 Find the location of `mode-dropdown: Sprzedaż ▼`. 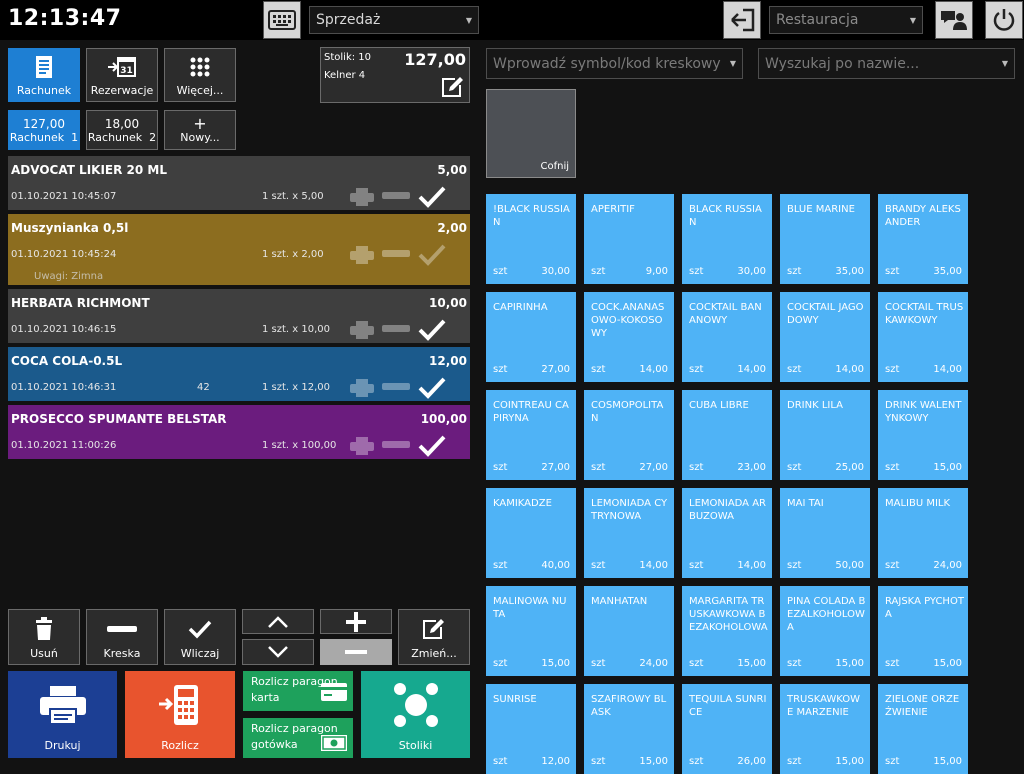

mode-dropdown: Sprzedaż ▼ is located at coordinates (394, 20).